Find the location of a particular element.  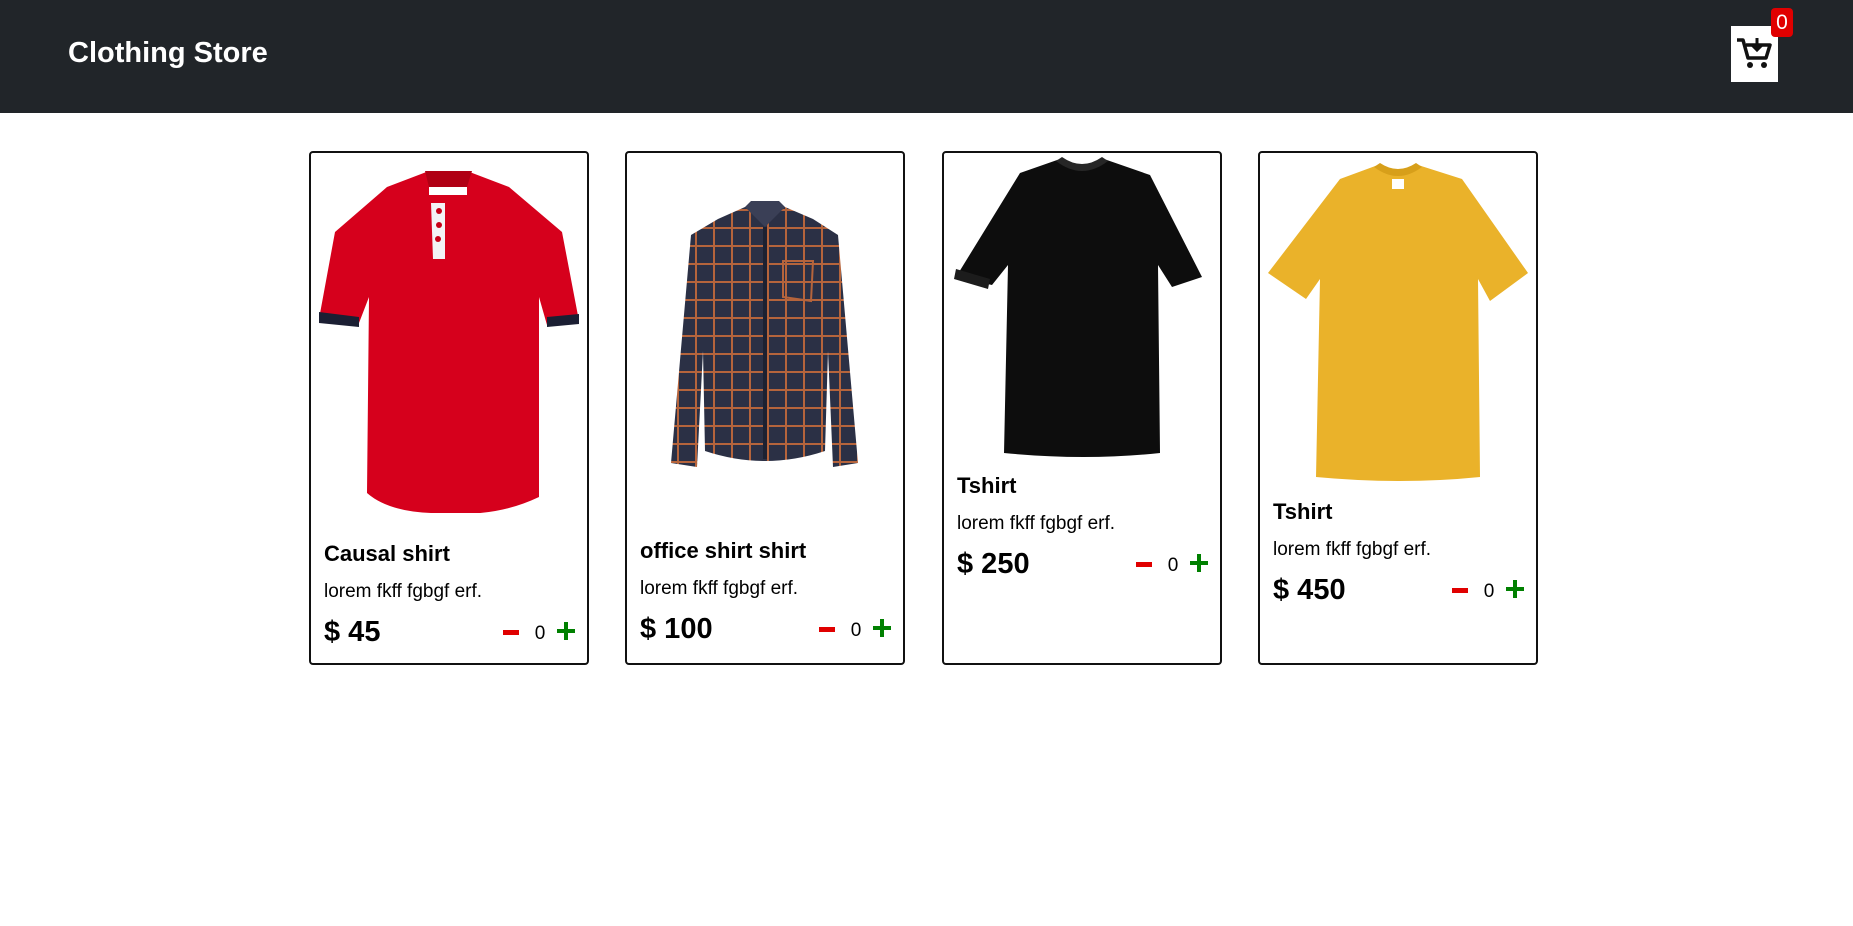

red-polo-shirt-image is located at coordinates (449, 342).